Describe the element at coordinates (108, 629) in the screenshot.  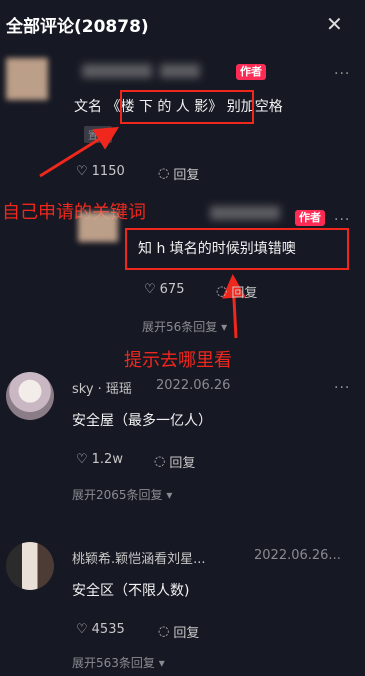
I see `like-count: 4535` at that location.